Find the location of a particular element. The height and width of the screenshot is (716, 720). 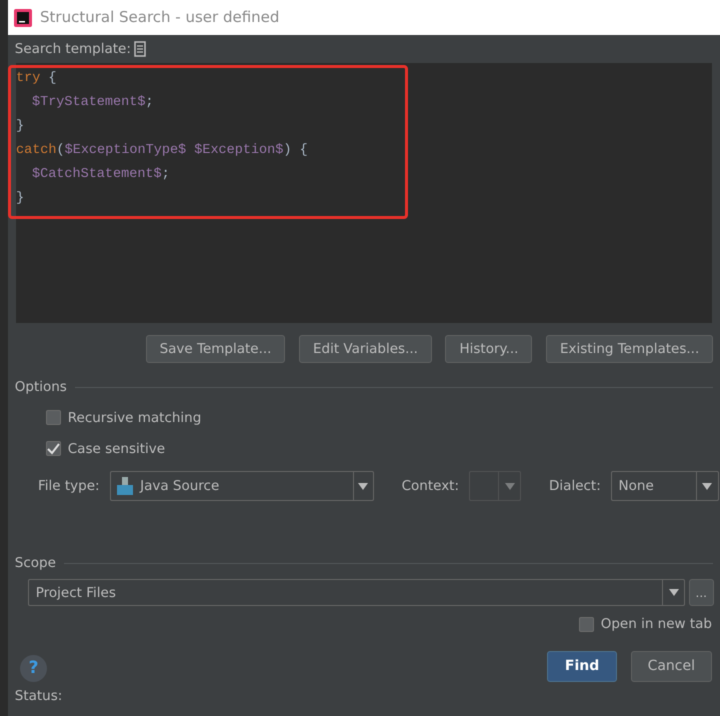

section-title: Options is located at coordinates (40, 388).